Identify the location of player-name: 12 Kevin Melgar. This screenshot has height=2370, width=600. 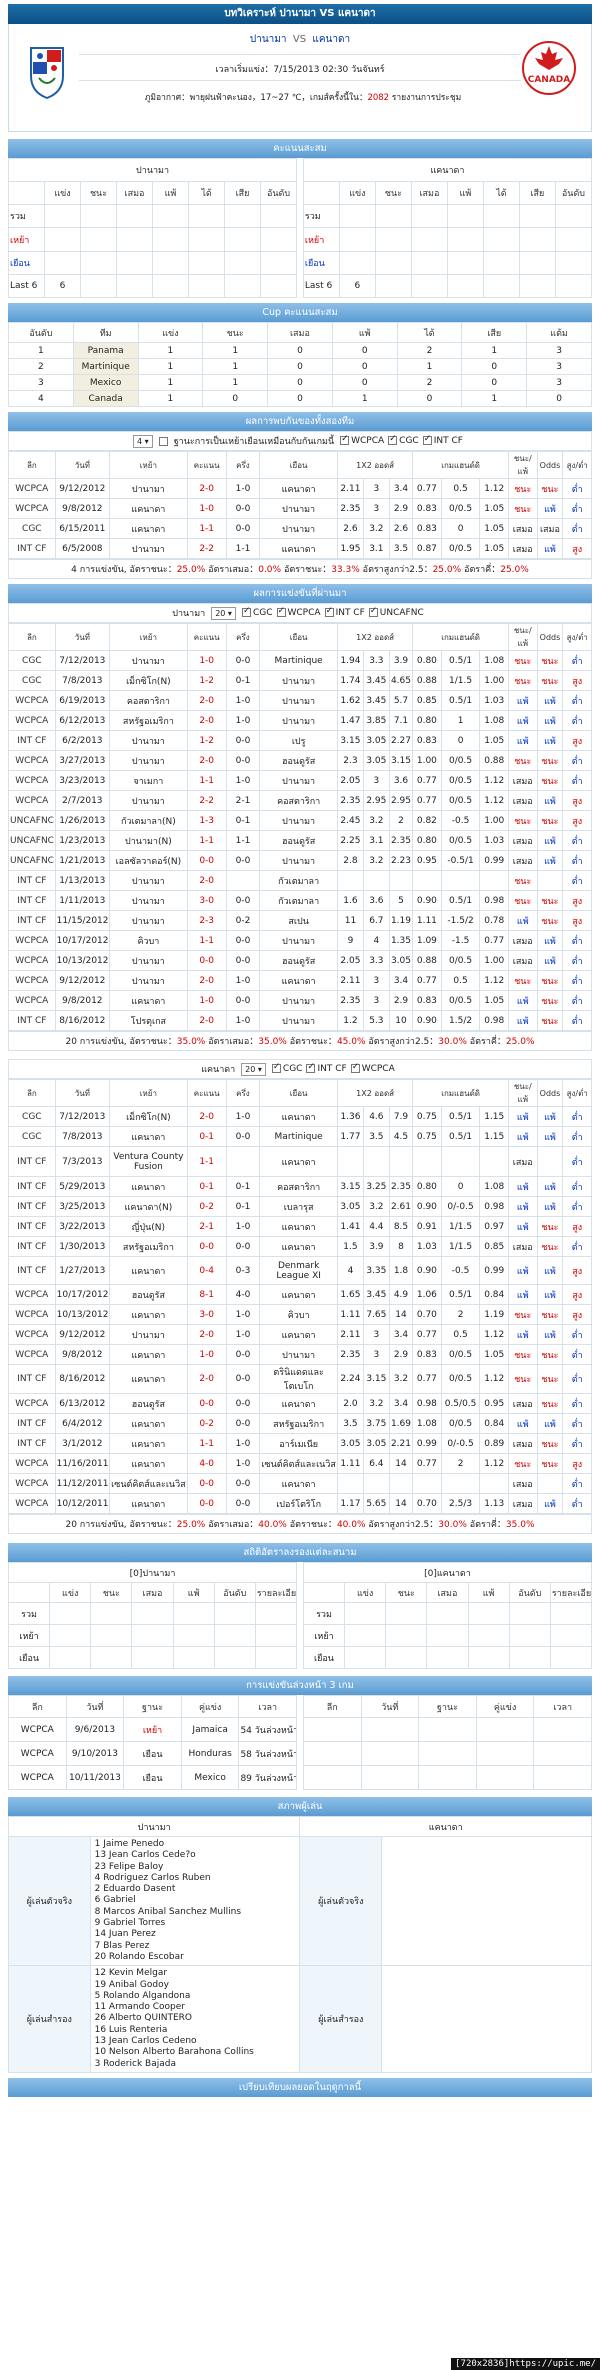
(195, 1973).